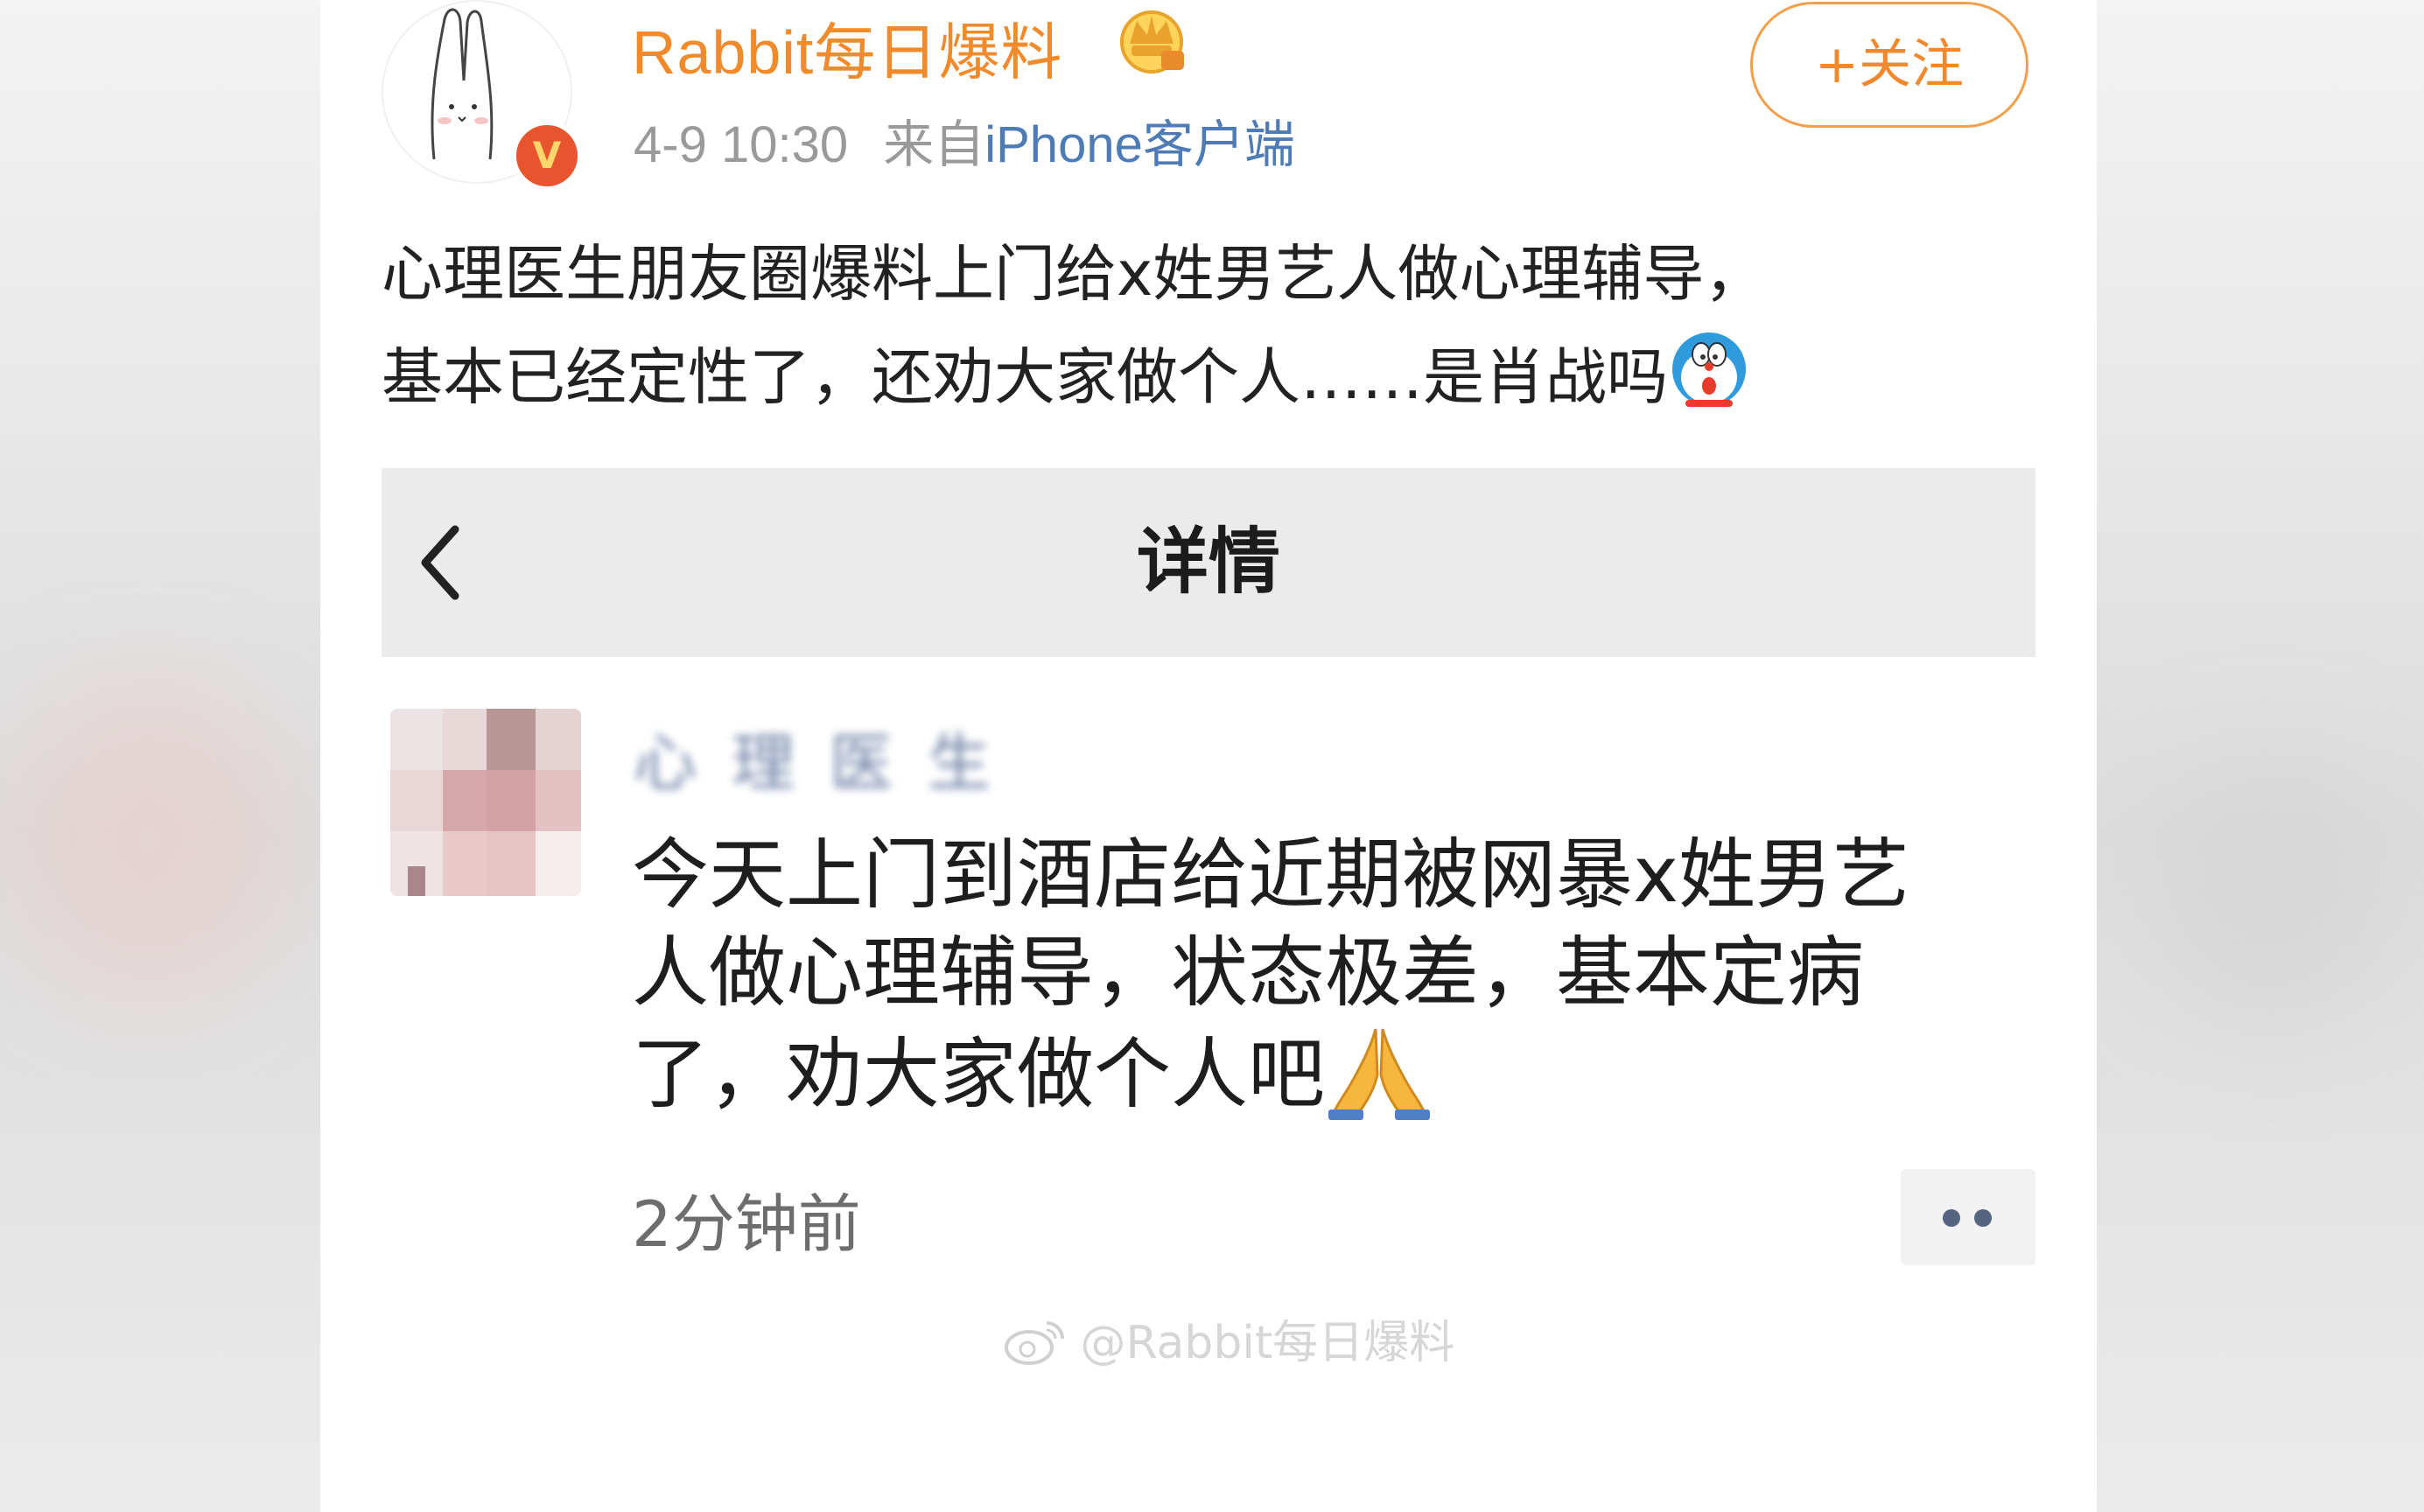 Image resolution: width=2424 pixels, height=1512 pixels. I want to click on background-right, so click(2260, 756).